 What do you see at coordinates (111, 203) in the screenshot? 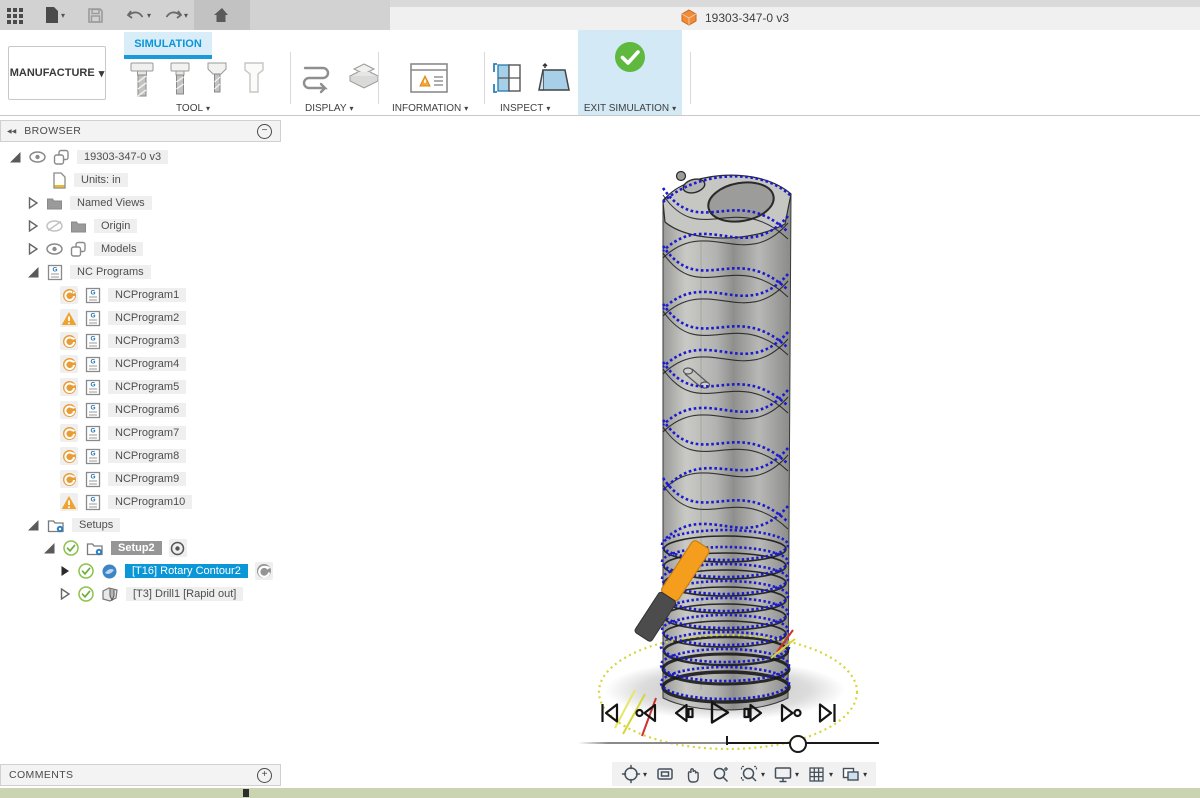
I see `browser-item-label: Named Views` at bounding box center [111, 203].